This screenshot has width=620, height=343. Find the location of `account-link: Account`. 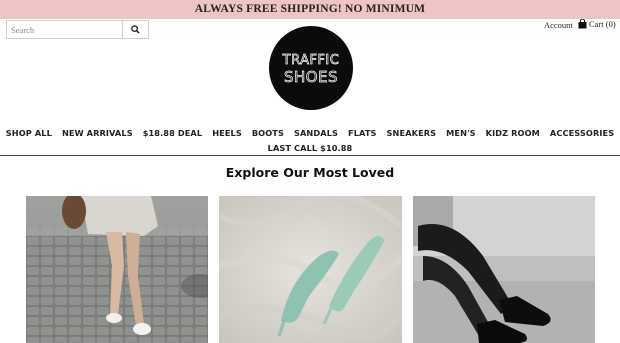

account-link: Account is located at coordinates (558, 25).